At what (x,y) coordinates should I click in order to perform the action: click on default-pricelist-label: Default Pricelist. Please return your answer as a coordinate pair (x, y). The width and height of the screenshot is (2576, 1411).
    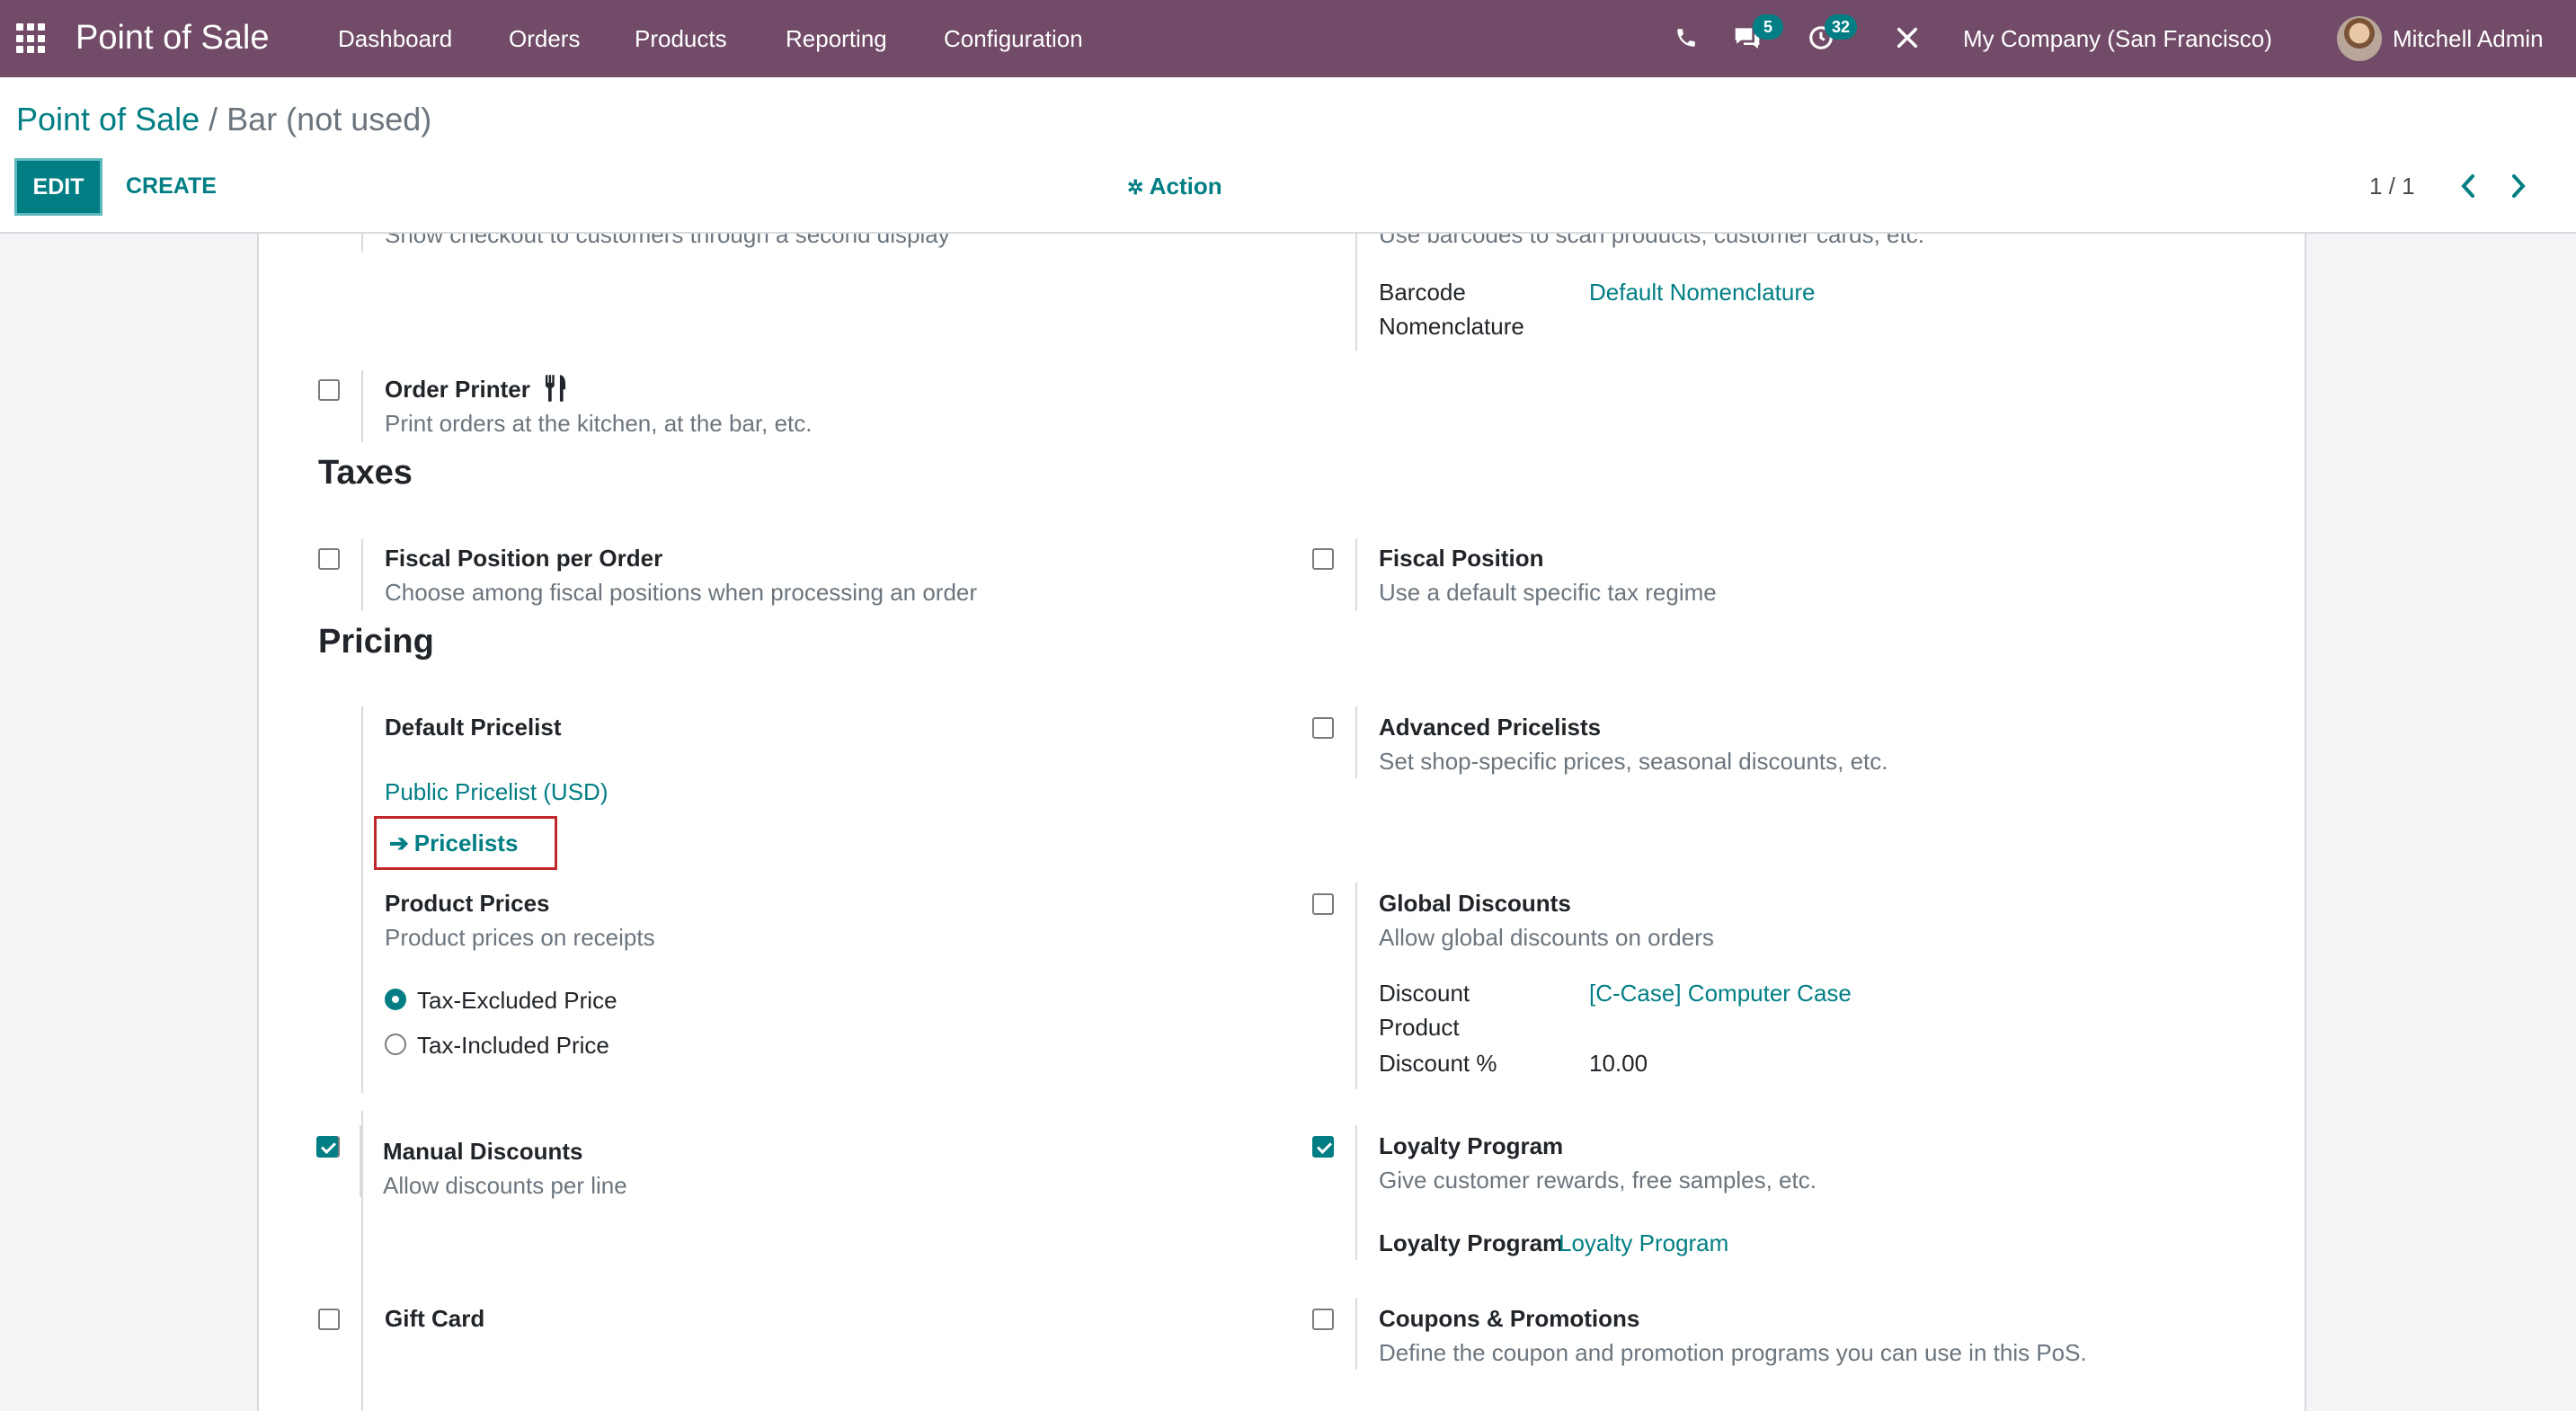
    Looking at the image, I should click on (473, 728).